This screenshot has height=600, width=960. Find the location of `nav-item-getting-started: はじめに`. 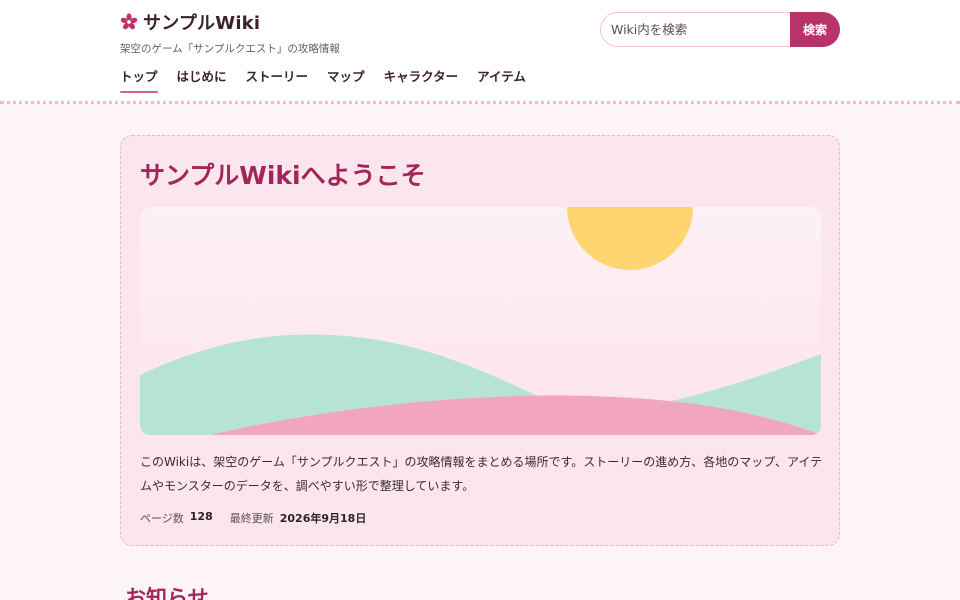

nav-item-getting-started: はじめに is located at coordinates (202, 79).